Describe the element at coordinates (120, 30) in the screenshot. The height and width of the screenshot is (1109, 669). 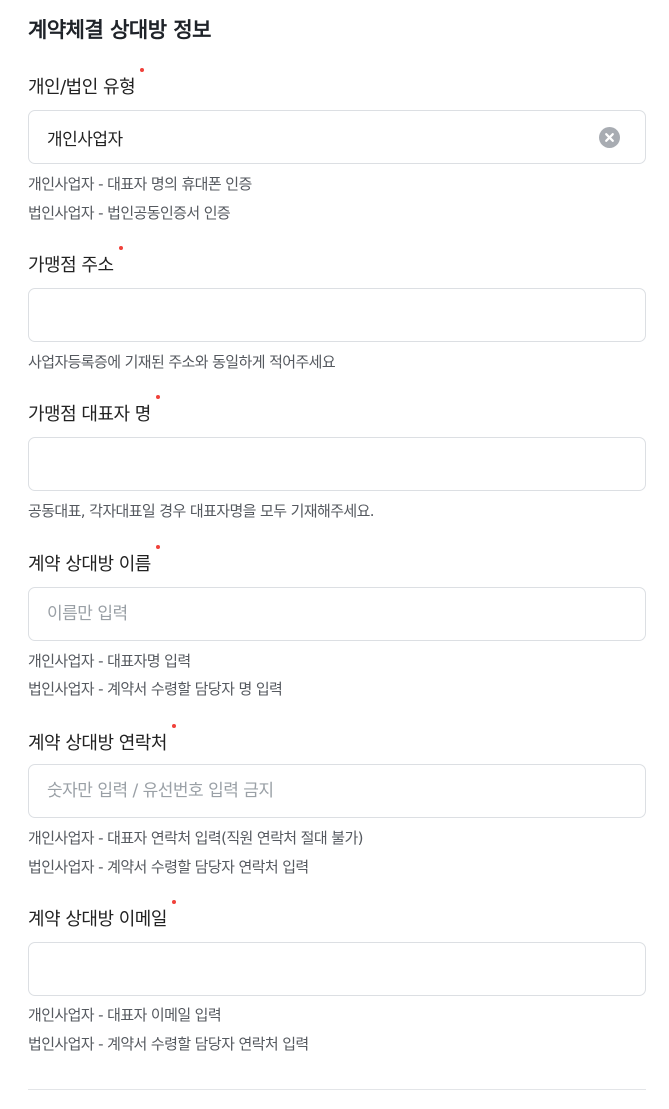
I see `section-title: 계약체결 상대방 정보` at that location.